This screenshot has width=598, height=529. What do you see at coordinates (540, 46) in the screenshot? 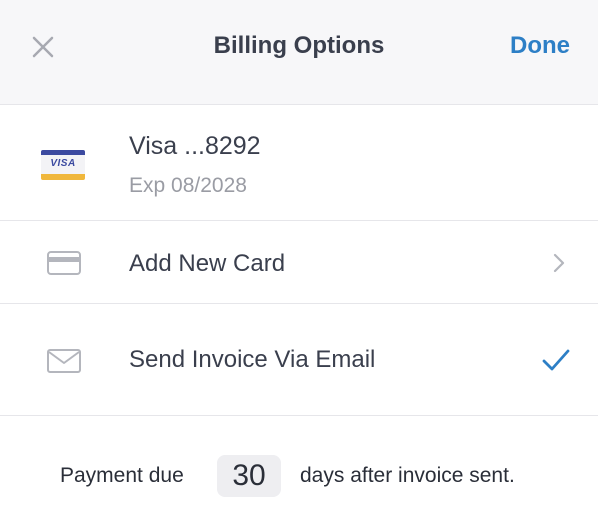
I see `done-button: Done` at bounding box center [540, 46].